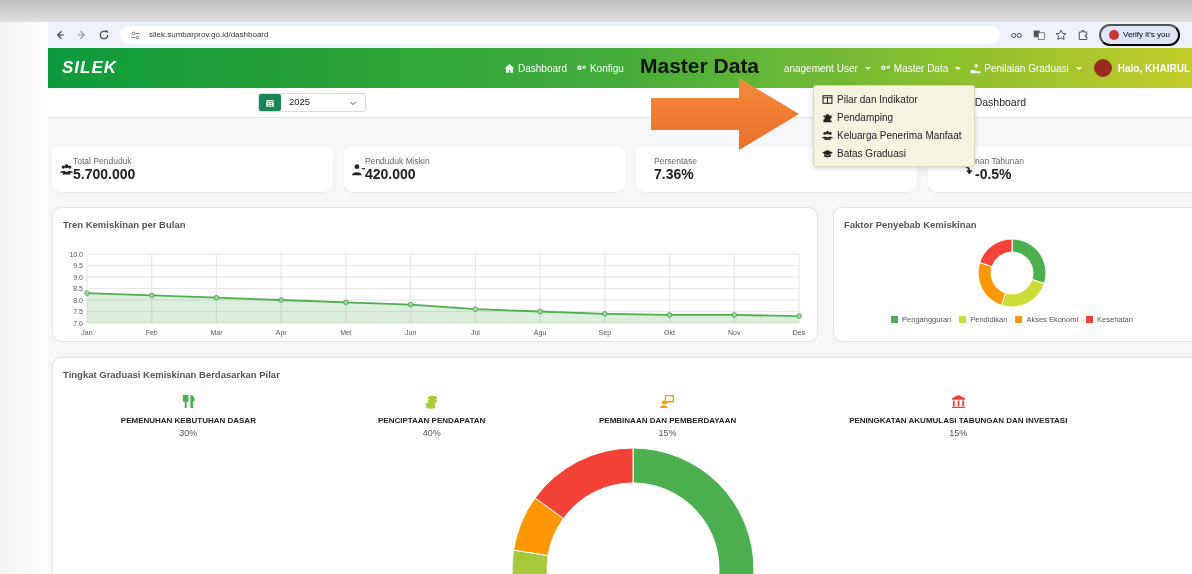  I want to click on pillar-name: PENCIPTAAN PENDAPATAN, so click(432, 421).